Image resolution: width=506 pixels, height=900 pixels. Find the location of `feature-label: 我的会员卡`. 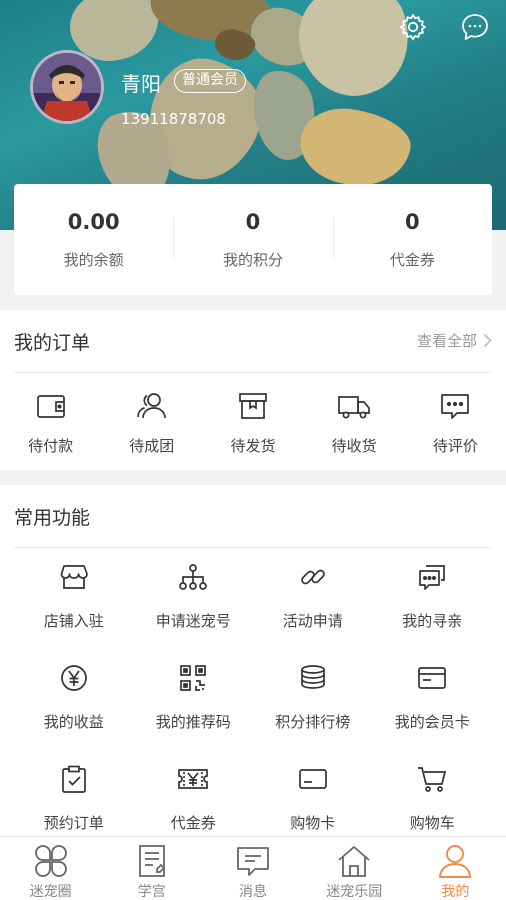

feature-label: 我的会员卡 is located at coordinates (432, 722).